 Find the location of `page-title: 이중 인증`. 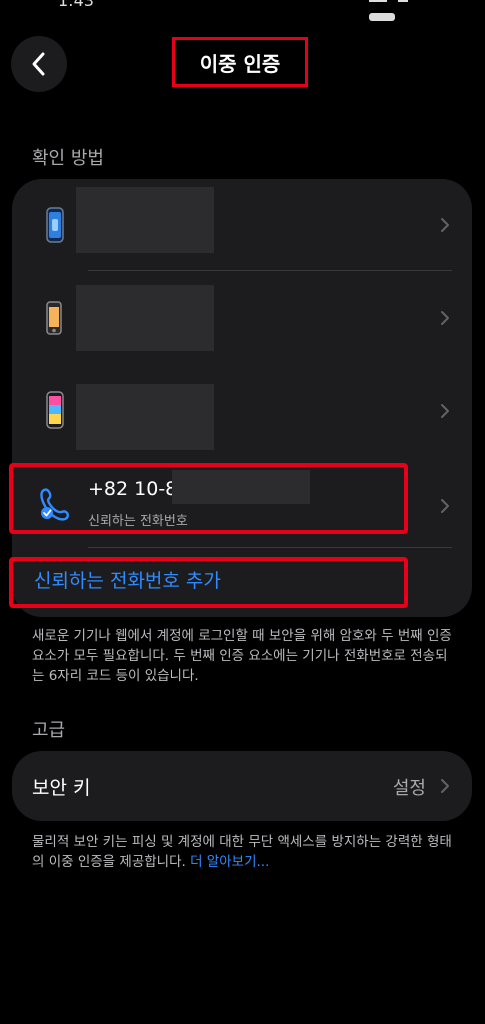

page-title: 이중 인증 is located at coordinates (240, 62).